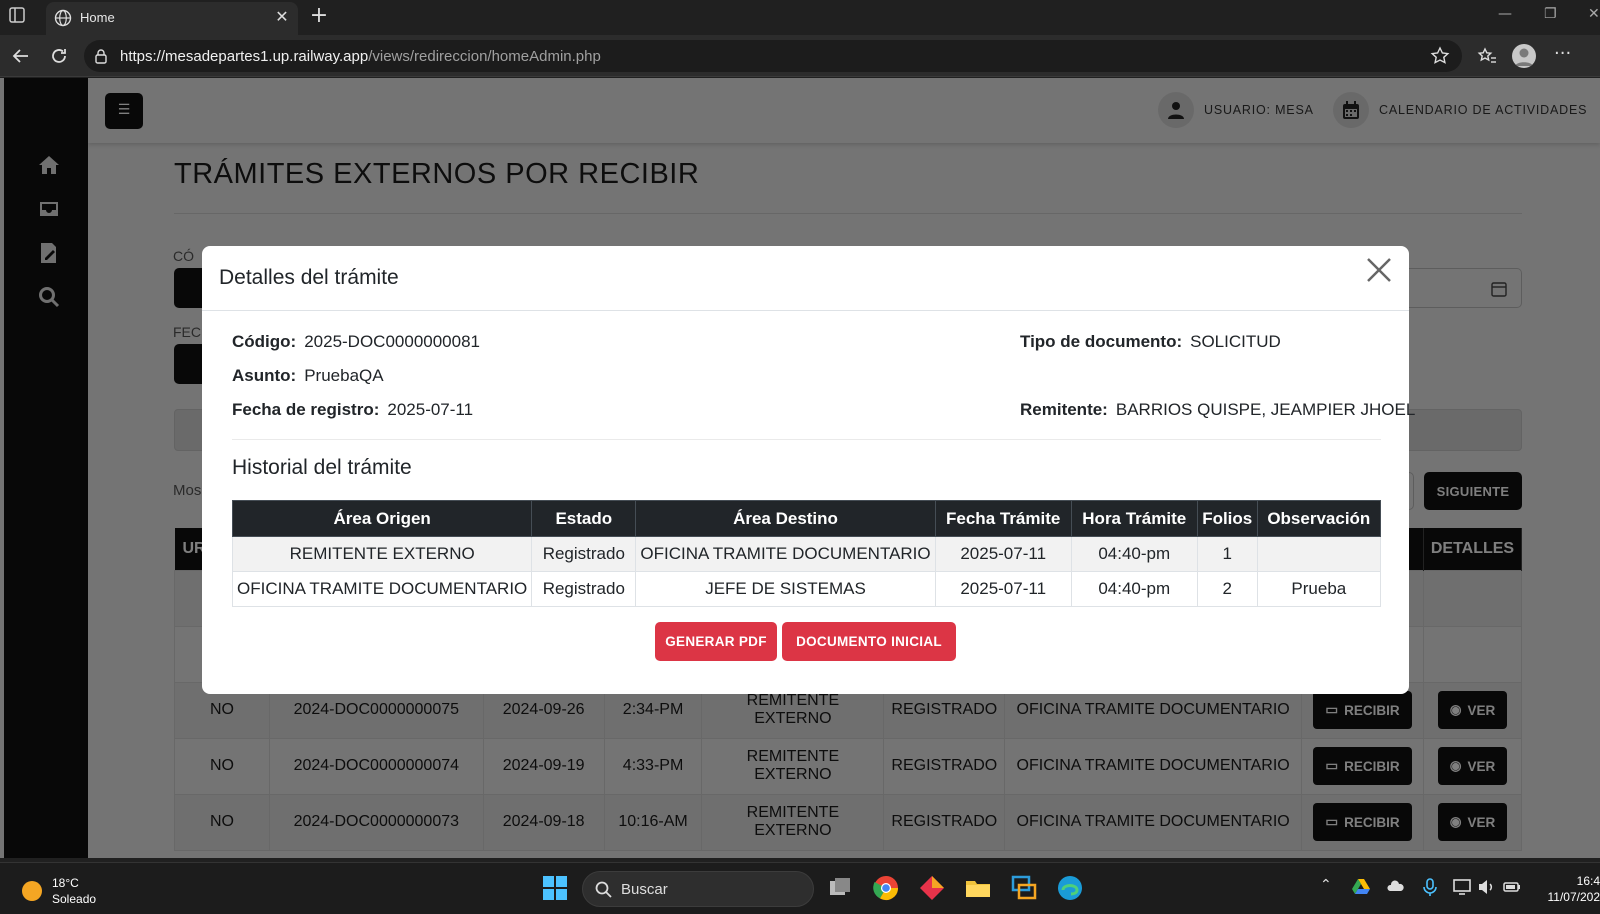 This screenshot has width=1600, height=914. What do you see at coordinates (1462, 887) in the screenshot?
I see `network-icon` at bounding box center [1462, 887].